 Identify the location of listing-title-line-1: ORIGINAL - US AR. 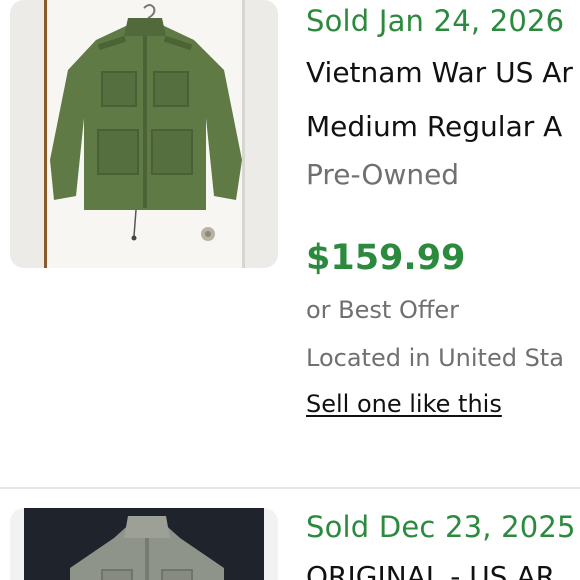
(430, 570).